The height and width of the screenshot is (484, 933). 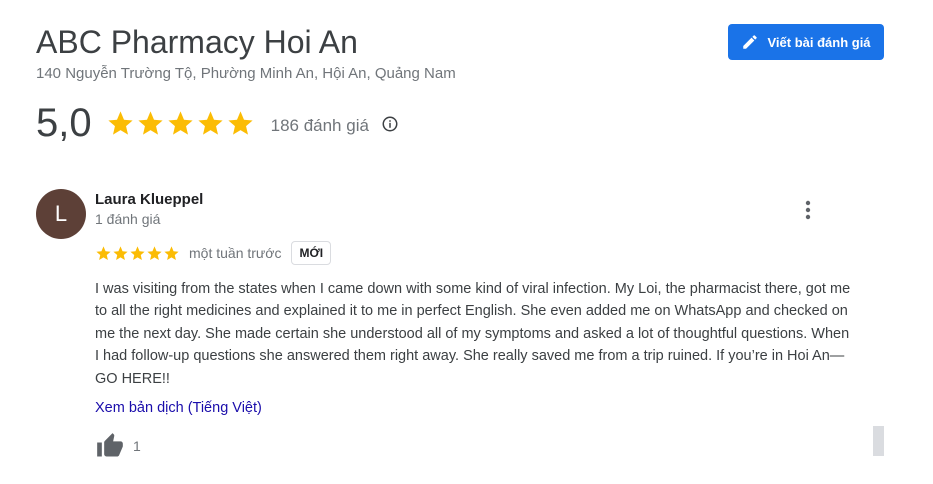 I want to click on like-button: 1, so click(x=118, y=446).